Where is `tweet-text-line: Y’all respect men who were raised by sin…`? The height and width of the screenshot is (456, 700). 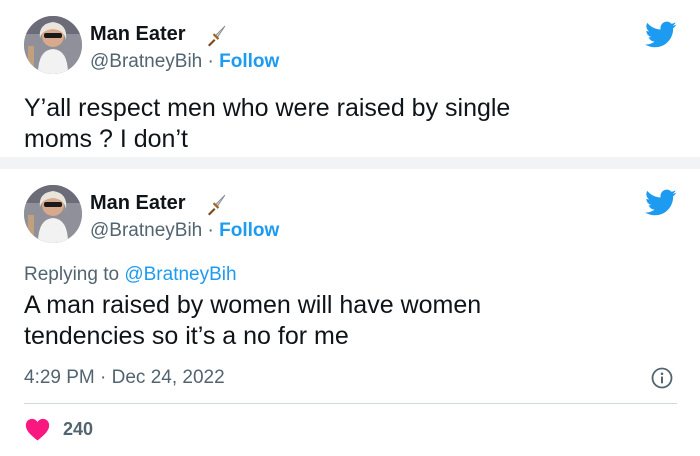 tweet-text-line: Y’all respect men who were raised by sin… is located at coordinates (267, 108).